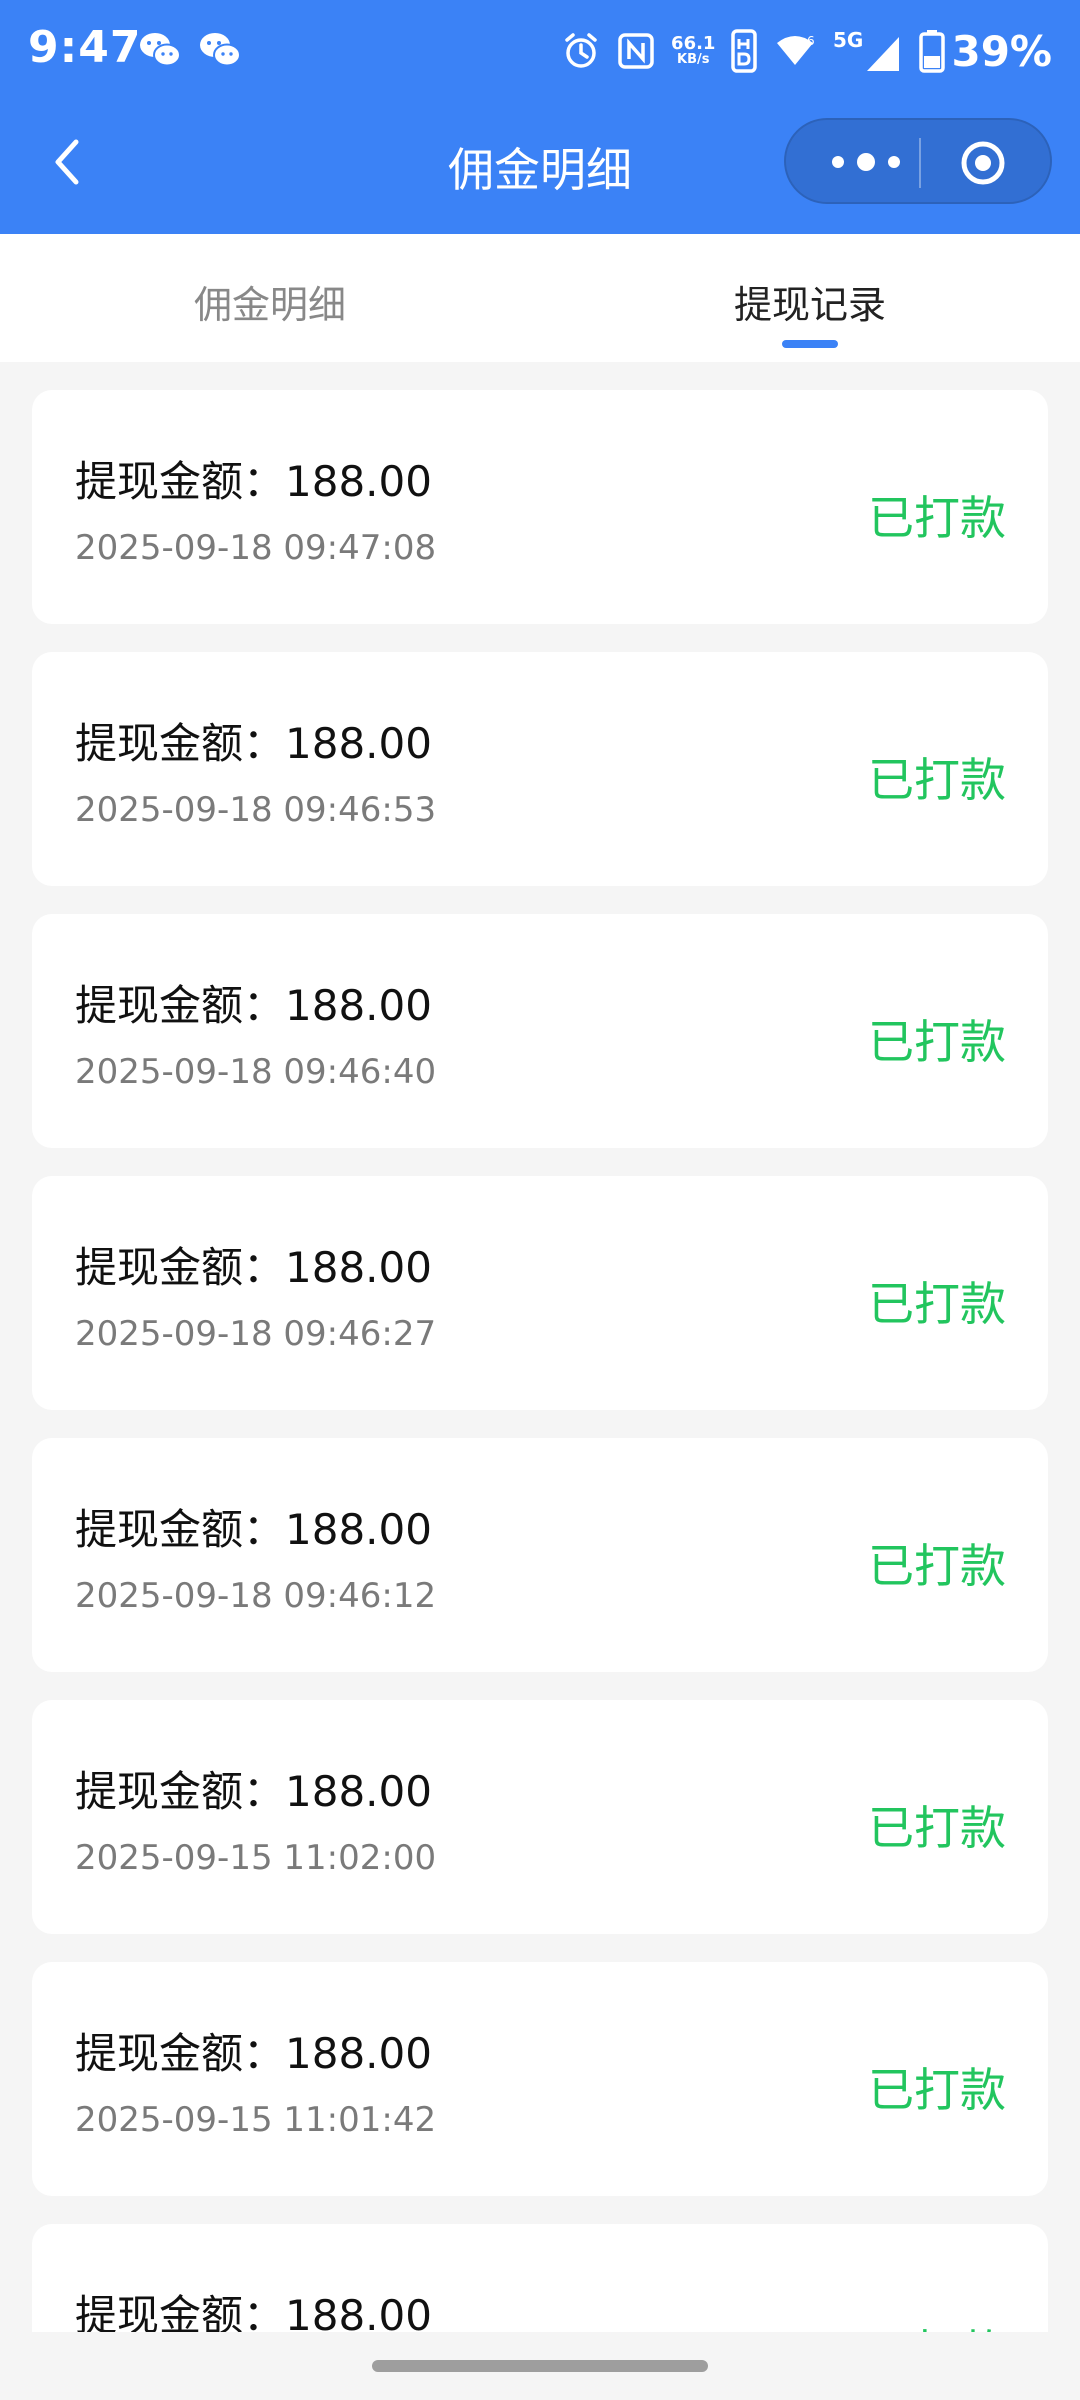 The image size is (1080, 2400). Describe the element at coordinates (866, 50) in the screenshot. I see `cellular-5g-icon: 5G` at that location.